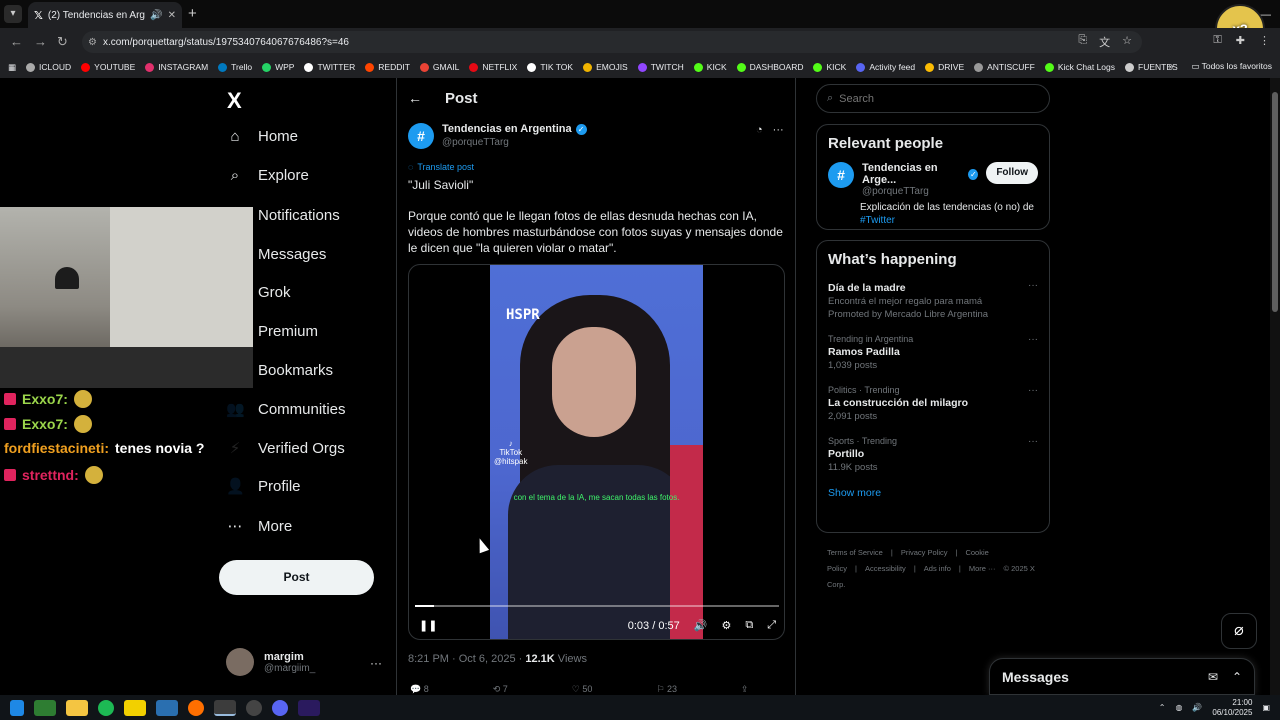 The width and height of the screenshot is (1280, 720). What do you see at coordinates (62, 42) in the screenshot?
I see `reload-icon: ↻` at bounding box center [62, 42].